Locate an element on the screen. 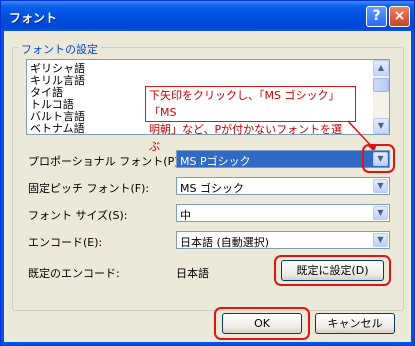 This screenshot has height=346, width=415. fixed-font-value: MS ゴシック is located at coordinates (212, 188).